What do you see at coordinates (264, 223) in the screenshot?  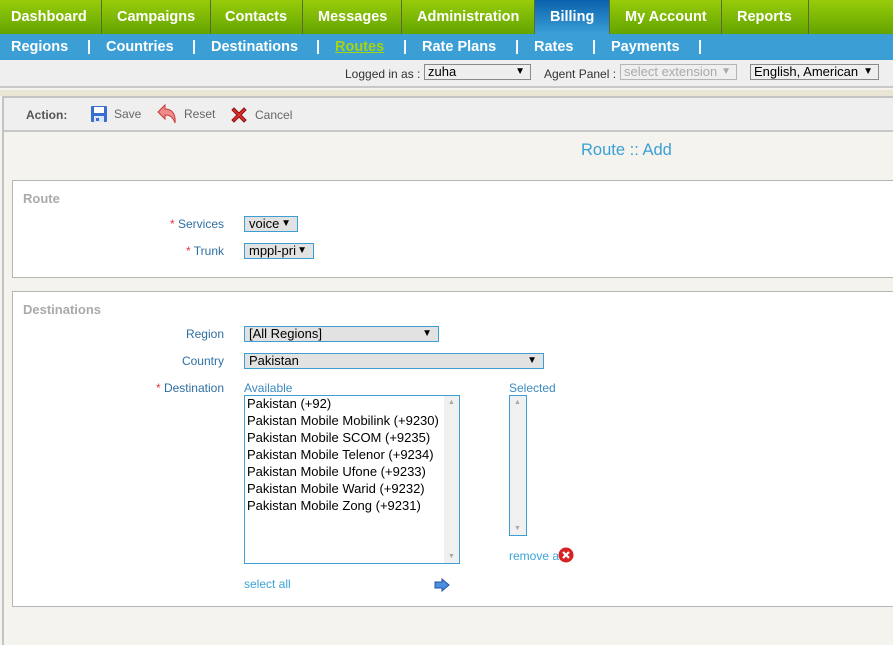 I see `services-value: voice` at bounding box center [264, 223].